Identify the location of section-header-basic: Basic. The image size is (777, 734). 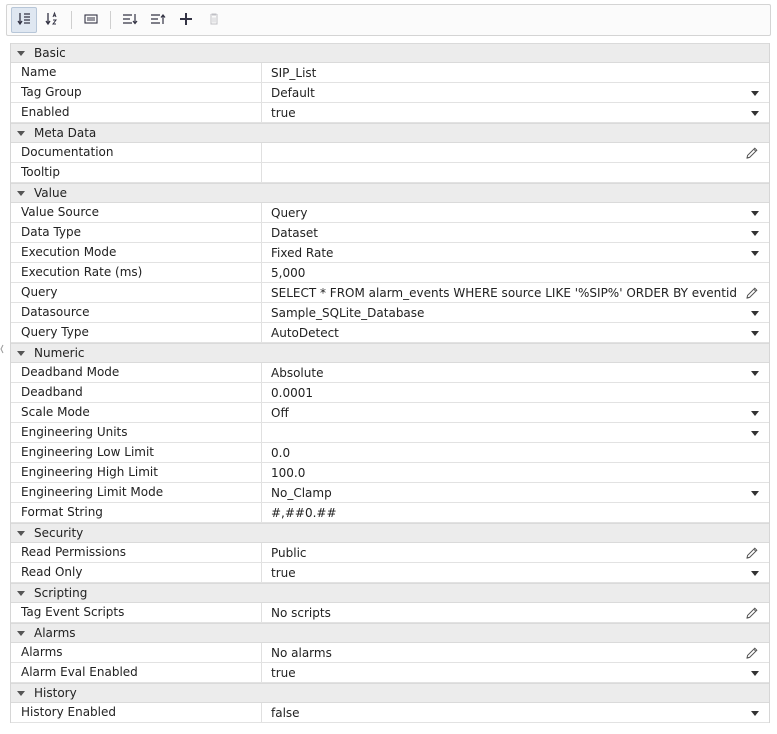
(390, 53).